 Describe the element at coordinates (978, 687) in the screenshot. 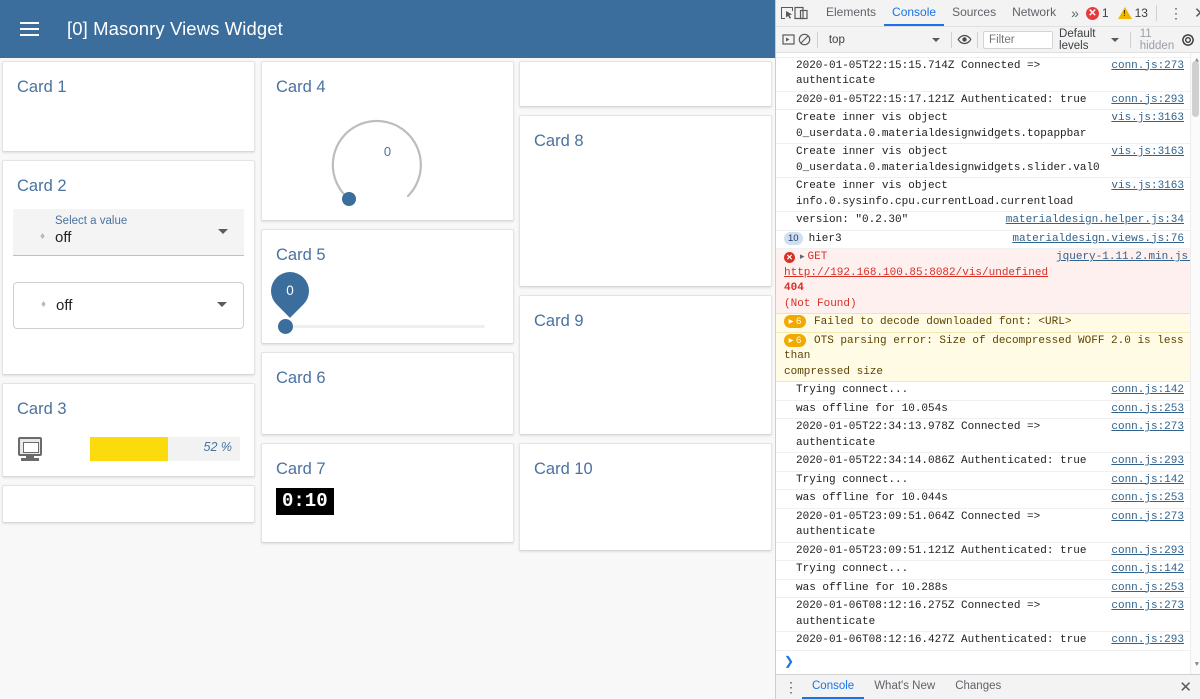

I see `drawer-tab-changes: Changes` at that location.